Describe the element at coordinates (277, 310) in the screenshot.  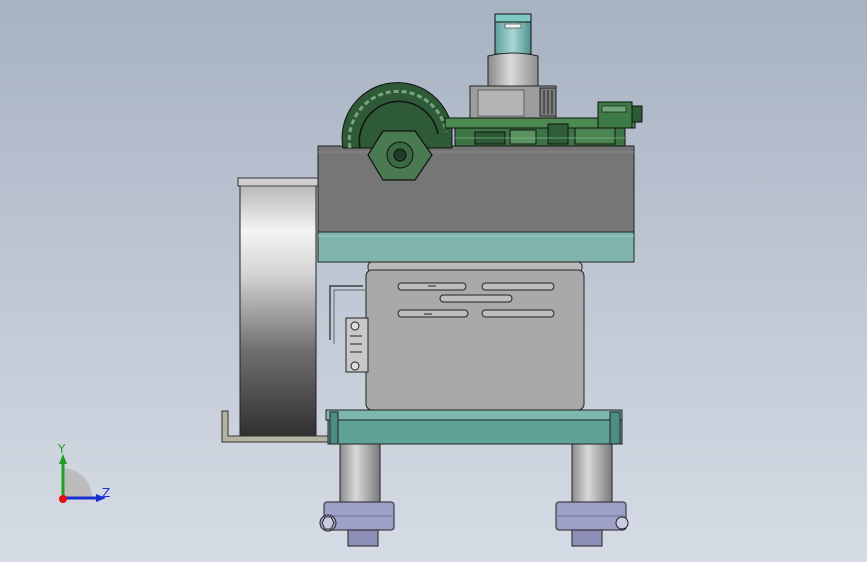
I see `pulley-drum` at that location.